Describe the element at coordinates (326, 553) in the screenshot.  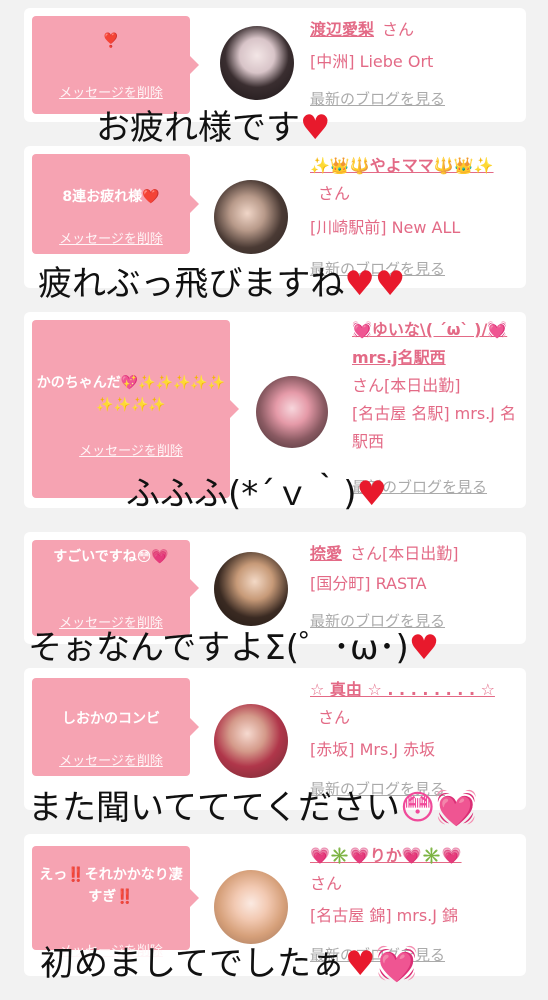
I see `cast-name-link: 捺愛` at that location.